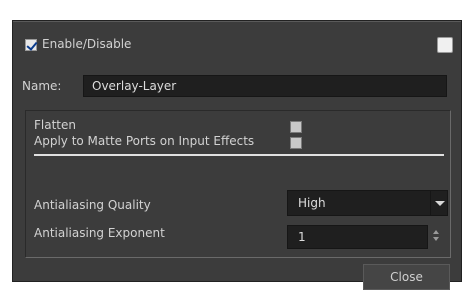  Describe the element at coordinates (296, 127) in the screenshot. I see `flatten-checkbox` at that location.